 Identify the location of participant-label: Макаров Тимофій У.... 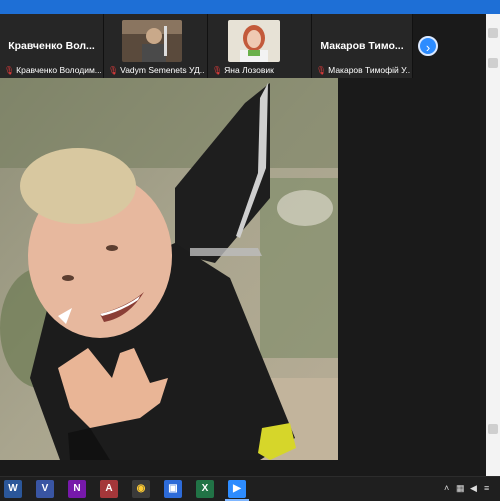
(369, 70).